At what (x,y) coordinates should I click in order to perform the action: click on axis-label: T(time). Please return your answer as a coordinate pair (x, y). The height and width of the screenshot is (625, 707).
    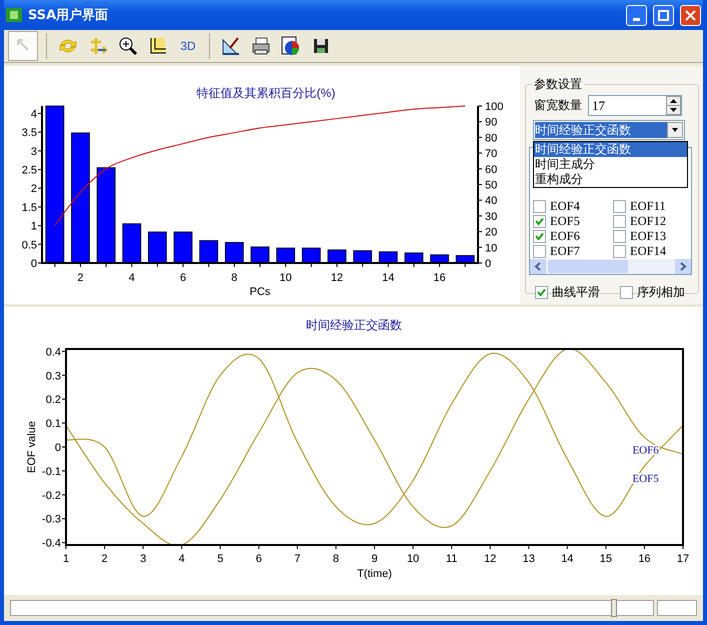
    Looking at the image, I should click on (374, 574).